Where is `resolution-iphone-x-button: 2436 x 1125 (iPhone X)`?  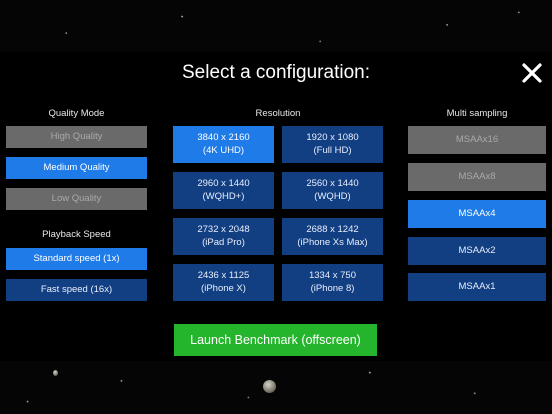
resolution-iphone-x-button: 2436 x 1125 (iPhone X) is located at coordinates (223, 282).